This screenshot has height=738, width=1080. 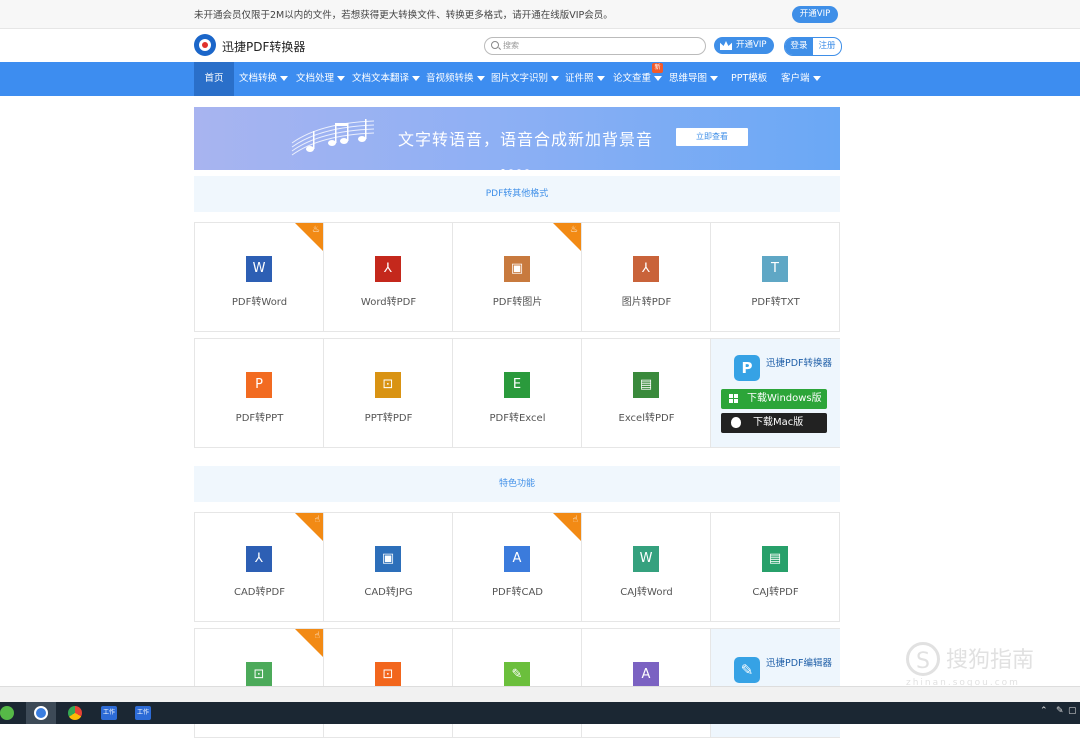 What do you see at coordinates (388, 567) in the screenshot?
I see `tool-cad-to-jpg: ▣ CAD转JPG` at bounding box center [388, 567].